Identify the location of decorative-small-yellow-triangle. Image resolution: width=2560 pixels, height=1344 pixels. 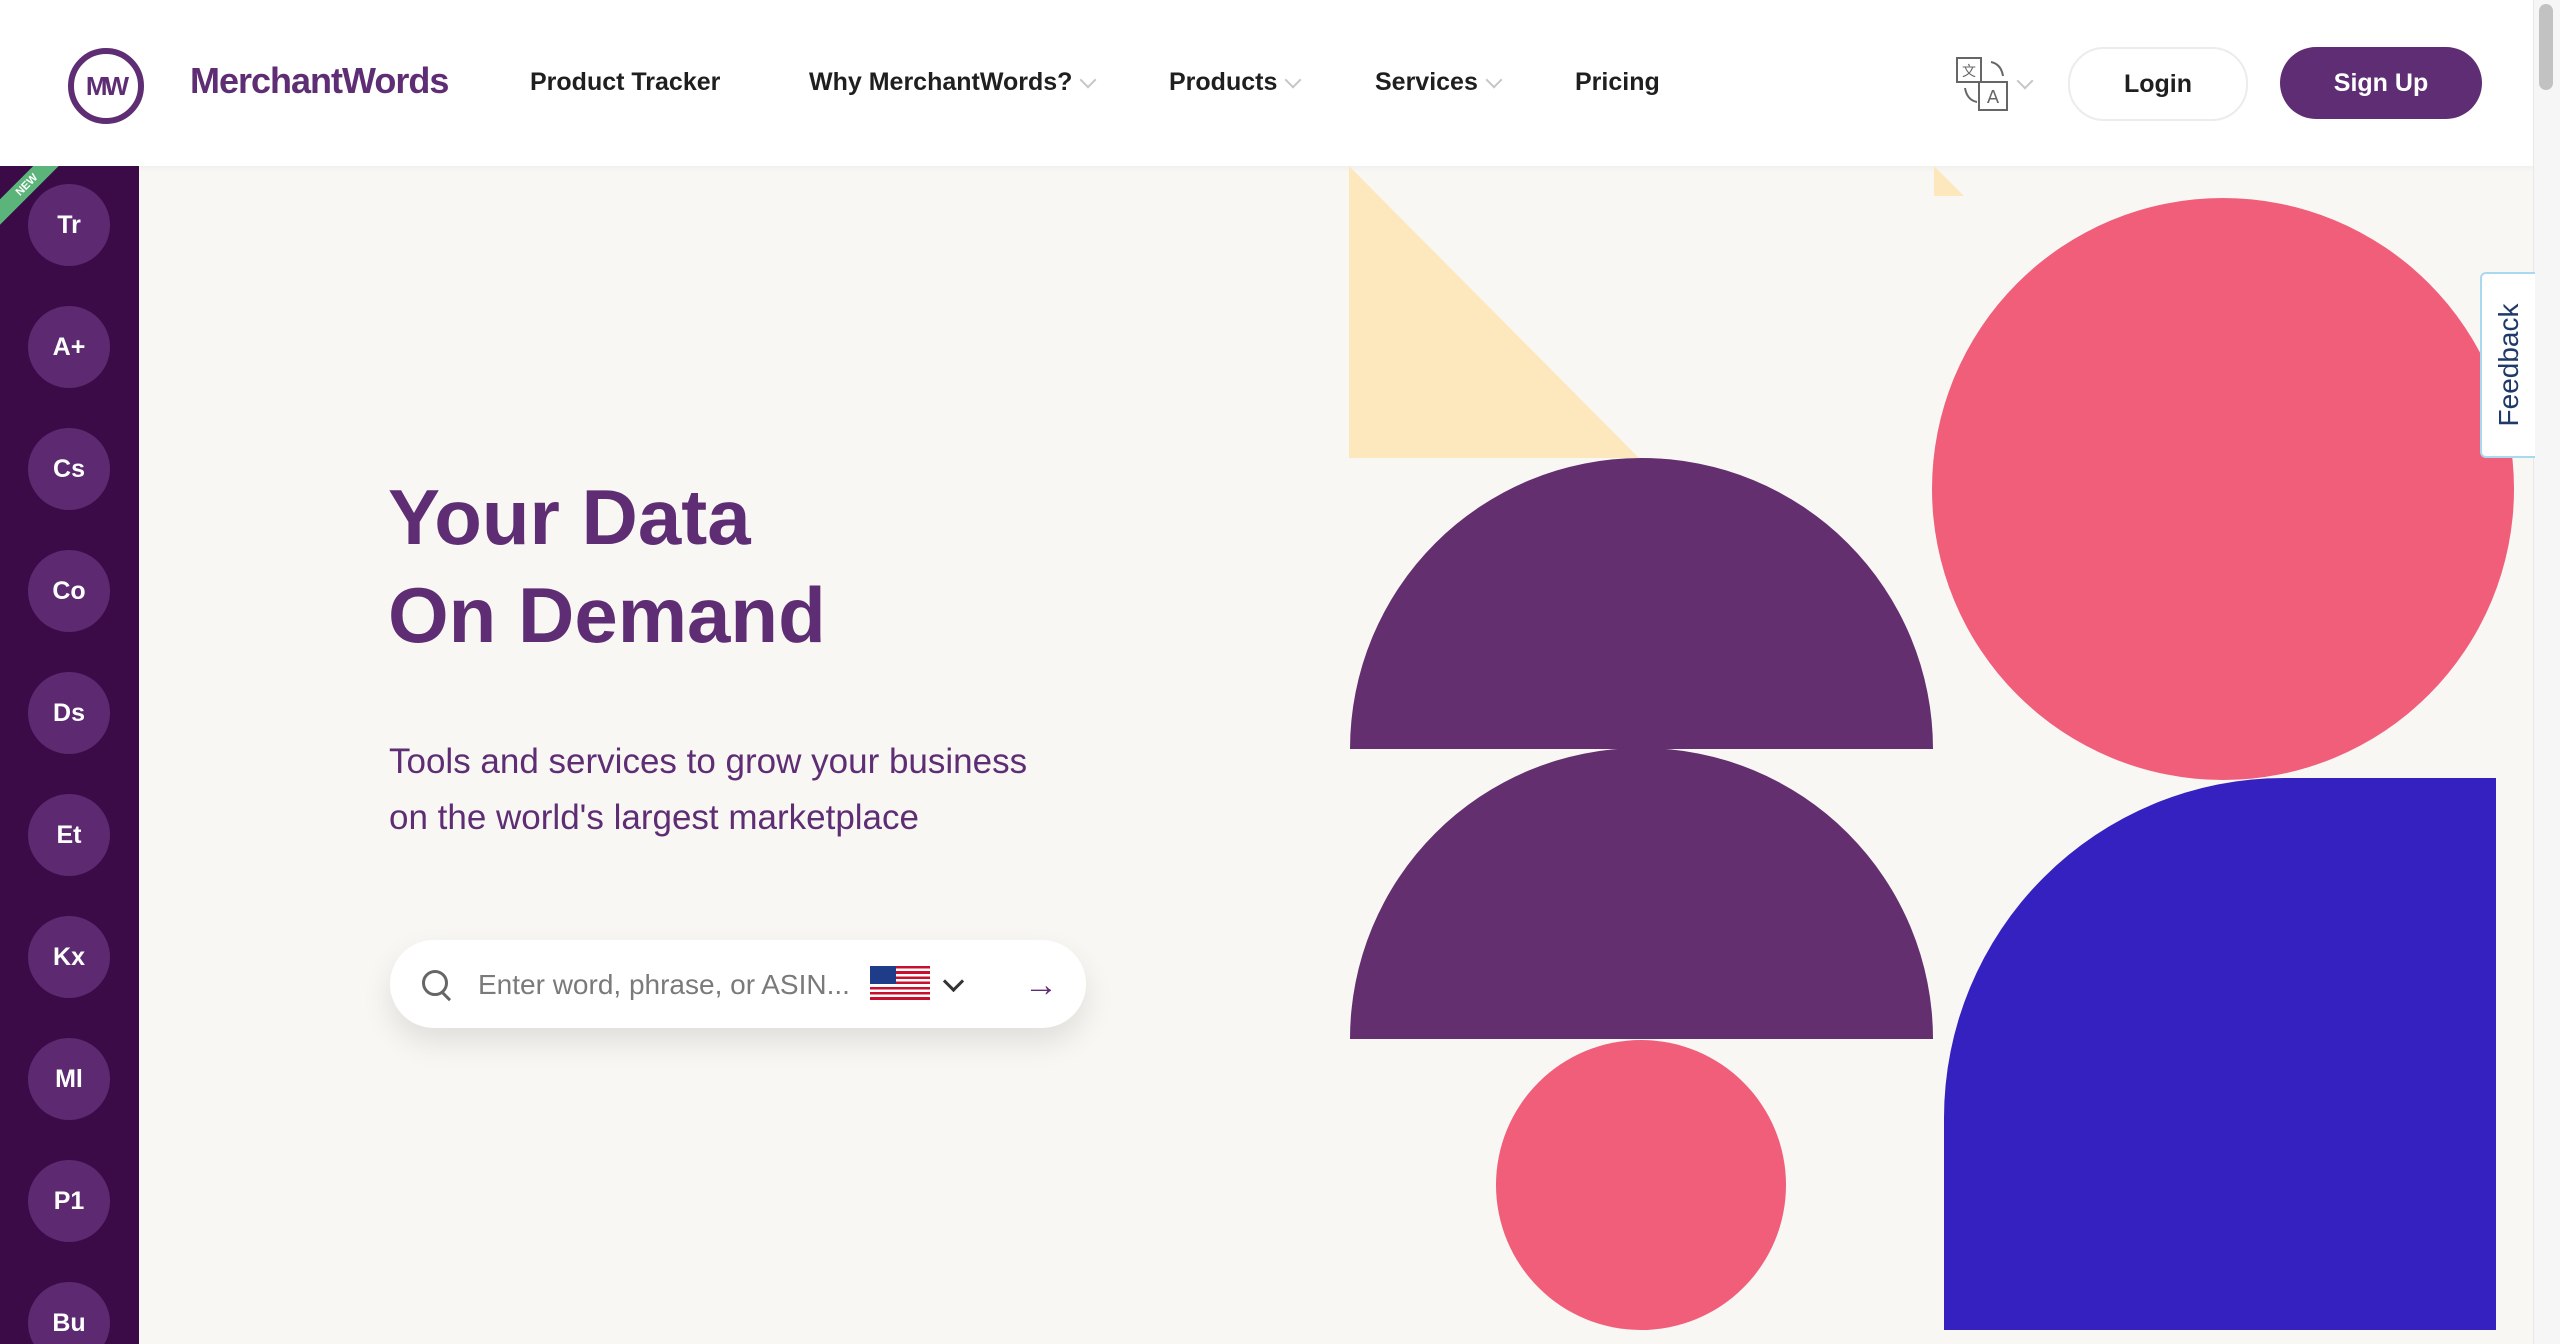
(1949, 181).